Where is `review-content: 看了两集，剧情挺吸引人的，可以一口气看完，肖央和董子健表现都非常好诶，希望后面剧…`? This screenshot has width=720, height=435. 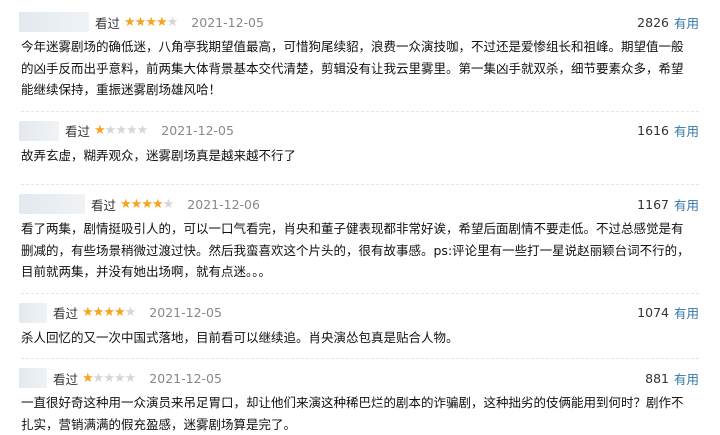 review-content: 看了两集，剧情挺吸引人的，可以一口气看完，肖央和董子健表现都非常好诶，希望后面剧… is located at coordinates (355, 250).